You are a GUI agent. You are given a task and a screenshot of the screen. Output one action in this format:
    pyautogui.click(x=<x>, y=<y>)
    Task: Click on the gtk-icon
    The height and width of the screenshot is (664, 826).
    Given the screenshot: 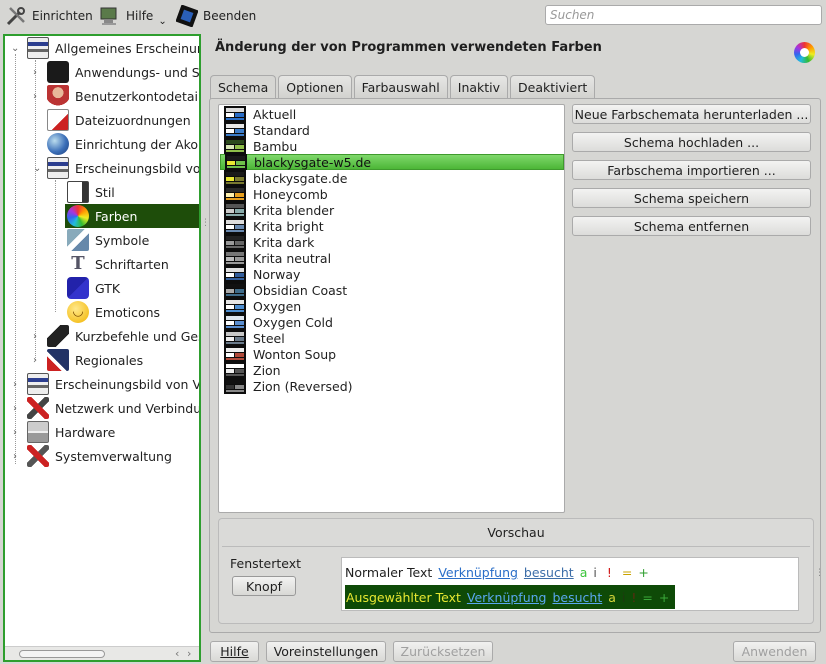 What is the action you would take?
    pyautogui.click(x=78, y=288)
    